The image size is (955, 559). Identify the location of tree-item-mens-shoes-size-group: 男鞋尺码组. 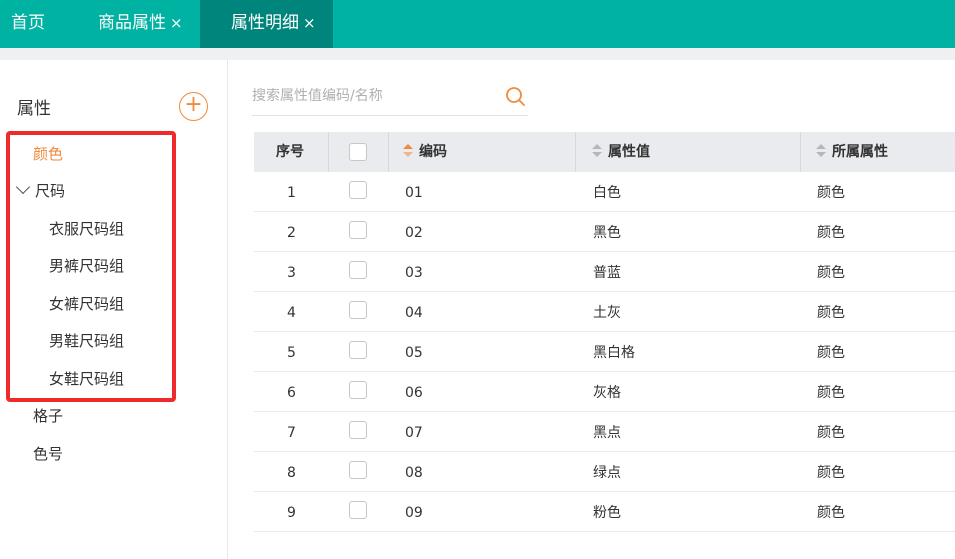
(86, 340).